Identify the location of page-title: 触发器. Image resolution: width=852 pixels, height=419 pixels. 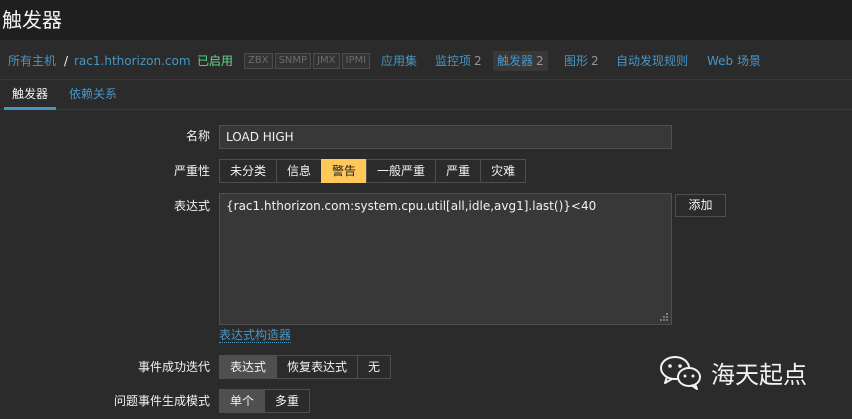
(32, 20).